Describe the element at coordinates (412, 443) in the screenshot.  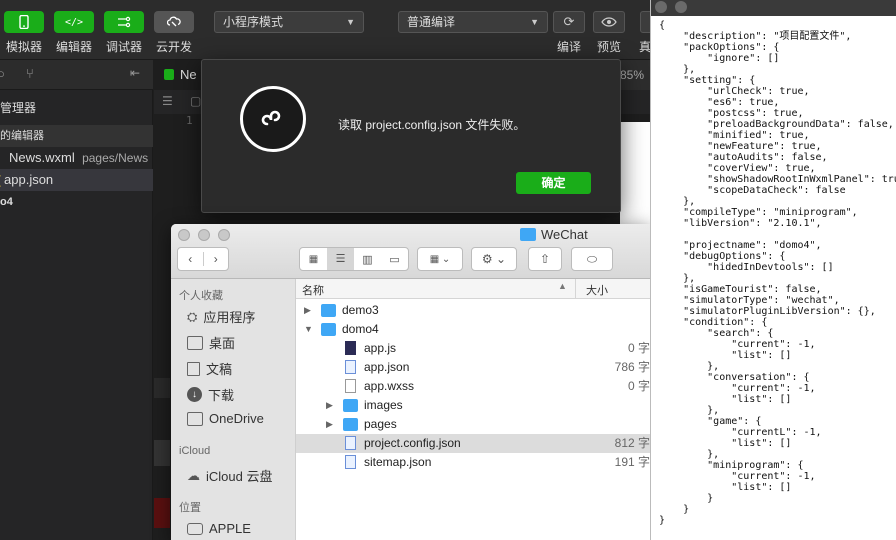
I see `file-name: project.config.json` at that location.